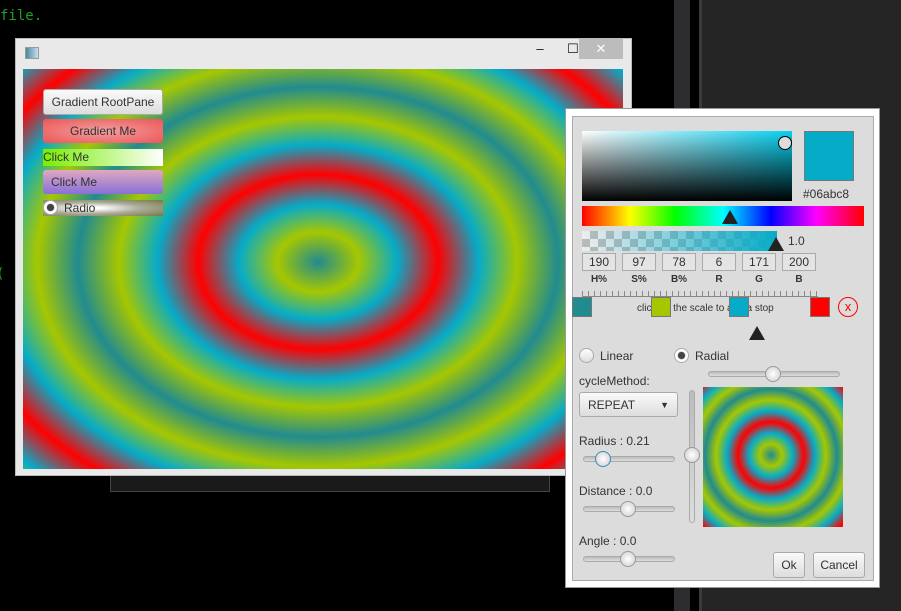 The image size is (901, 611). What do you see at coordinates (599, 262) in the screenshot?
I see `field-0: 190` at bounding box center [599, 262].